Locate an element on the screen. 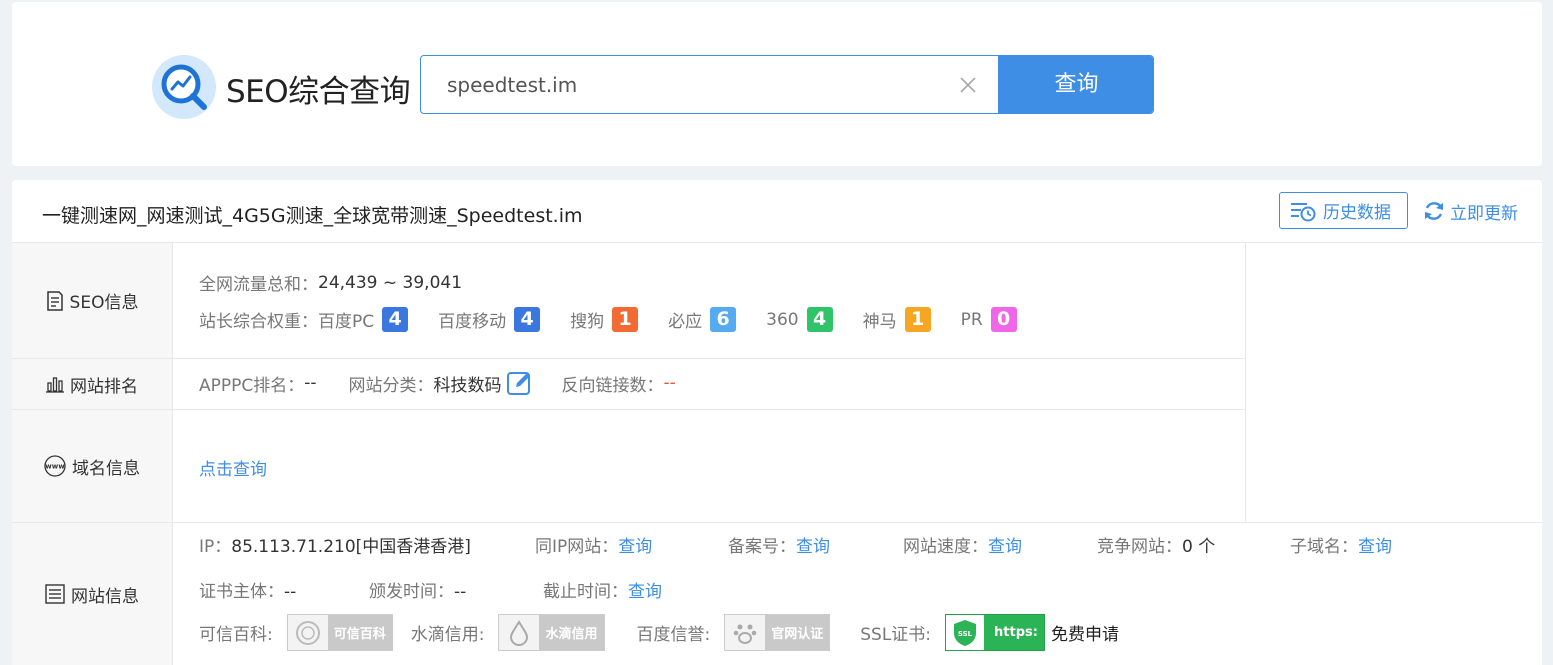 The image size is (1553, 665). clear-icon is located at coordinates (968, 85).